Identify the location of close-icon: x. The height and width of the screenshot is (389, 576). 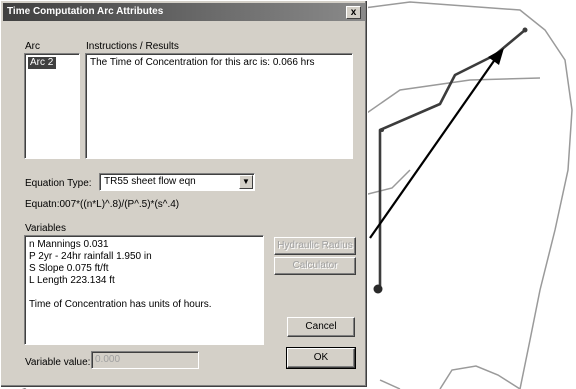
(353, 12).